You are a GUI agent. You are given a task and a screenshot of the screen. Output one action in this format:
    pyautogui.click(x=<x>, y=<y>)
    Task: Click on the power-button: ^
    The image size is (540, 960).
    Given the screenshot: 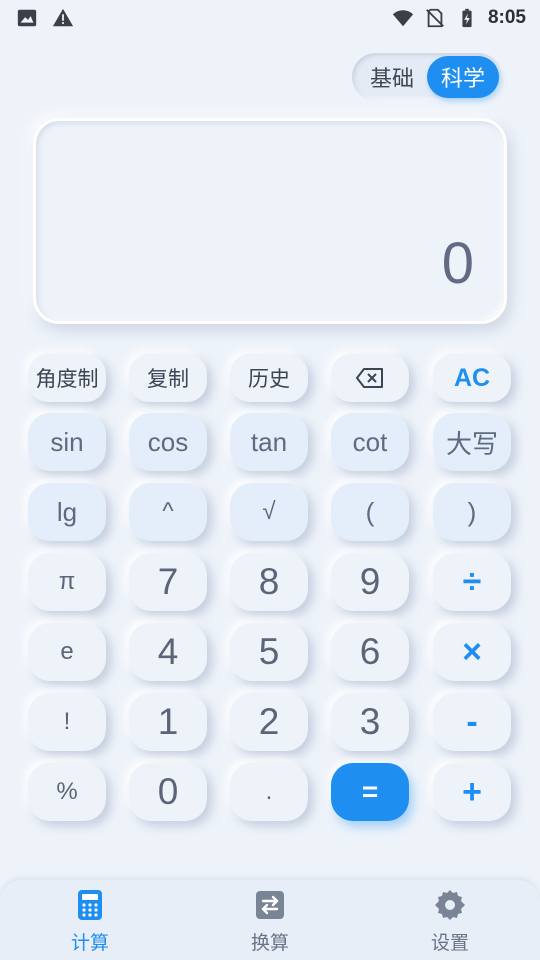 What is the action you would take?
    pyautogui.click(x=168, y=512)
    